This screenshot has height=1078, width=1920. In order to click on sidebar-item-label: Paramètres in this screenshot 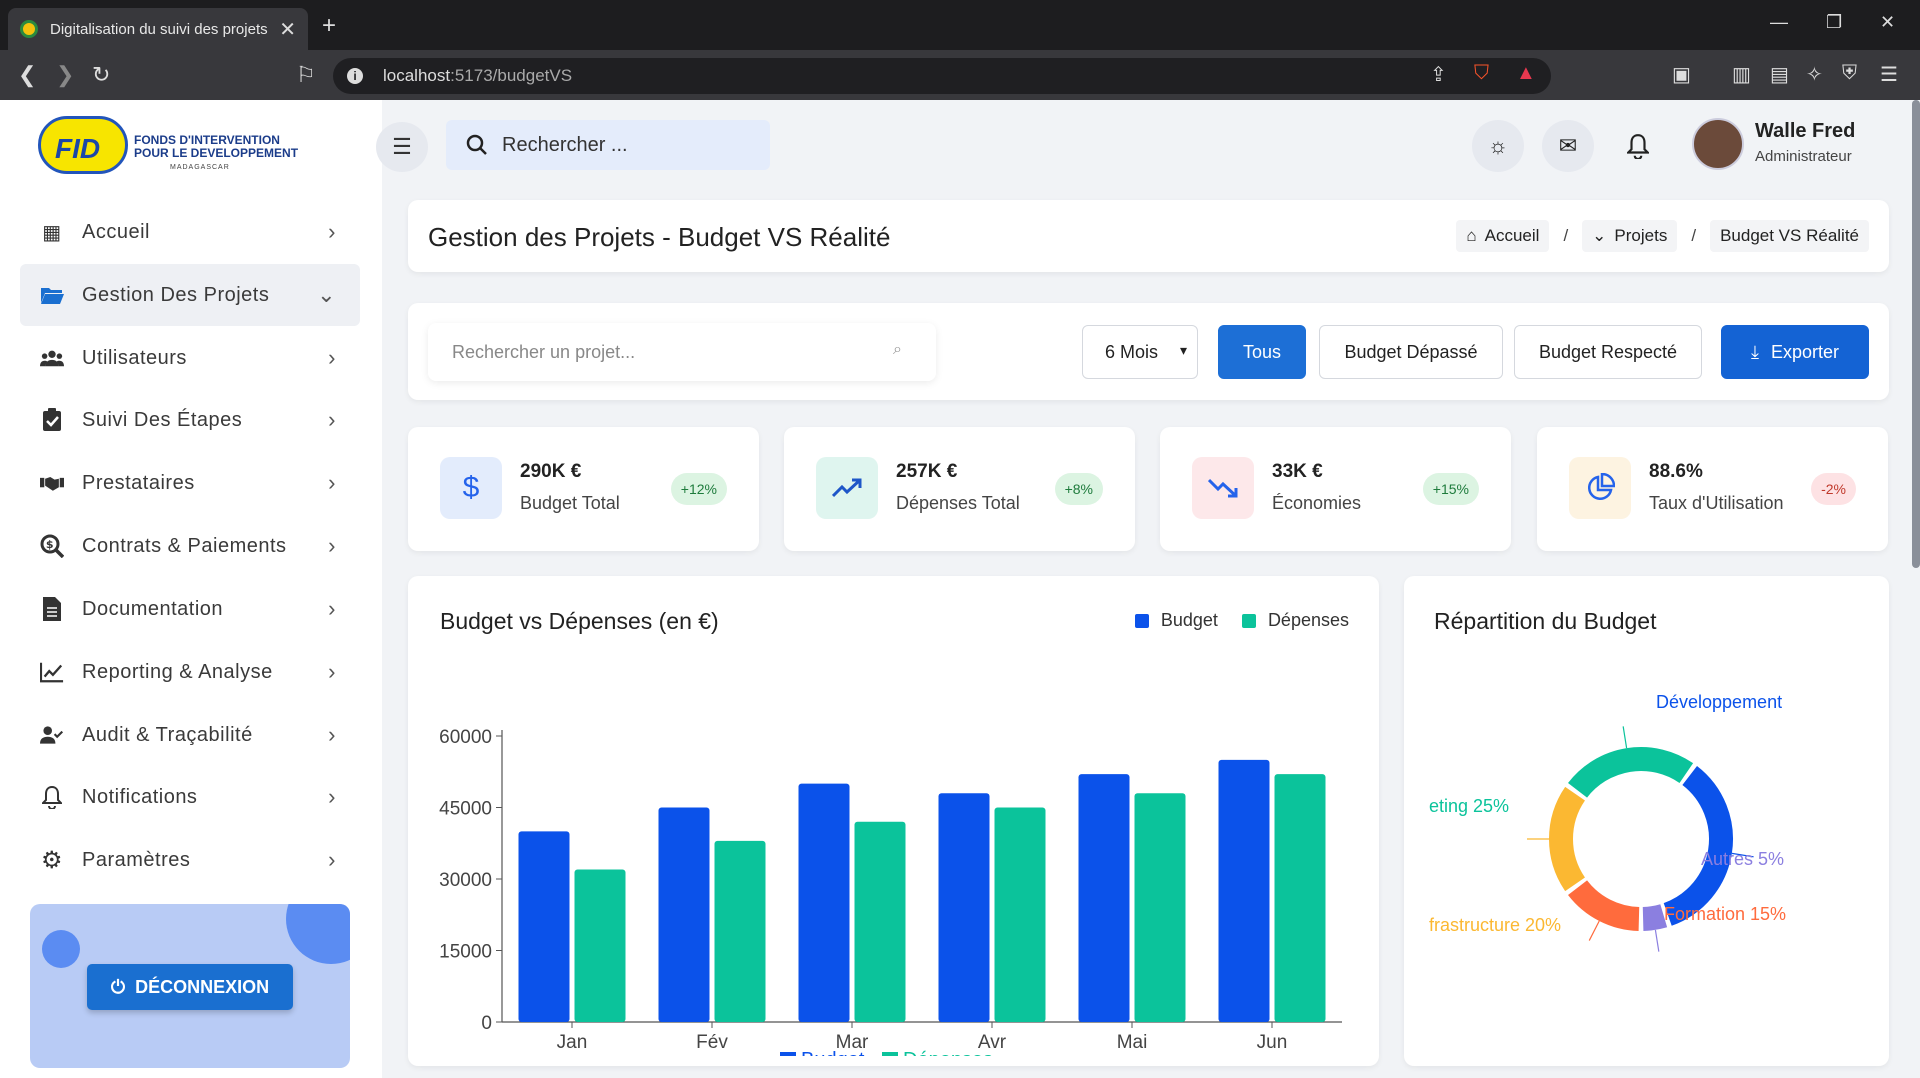, I will do `click(136, 859)`.